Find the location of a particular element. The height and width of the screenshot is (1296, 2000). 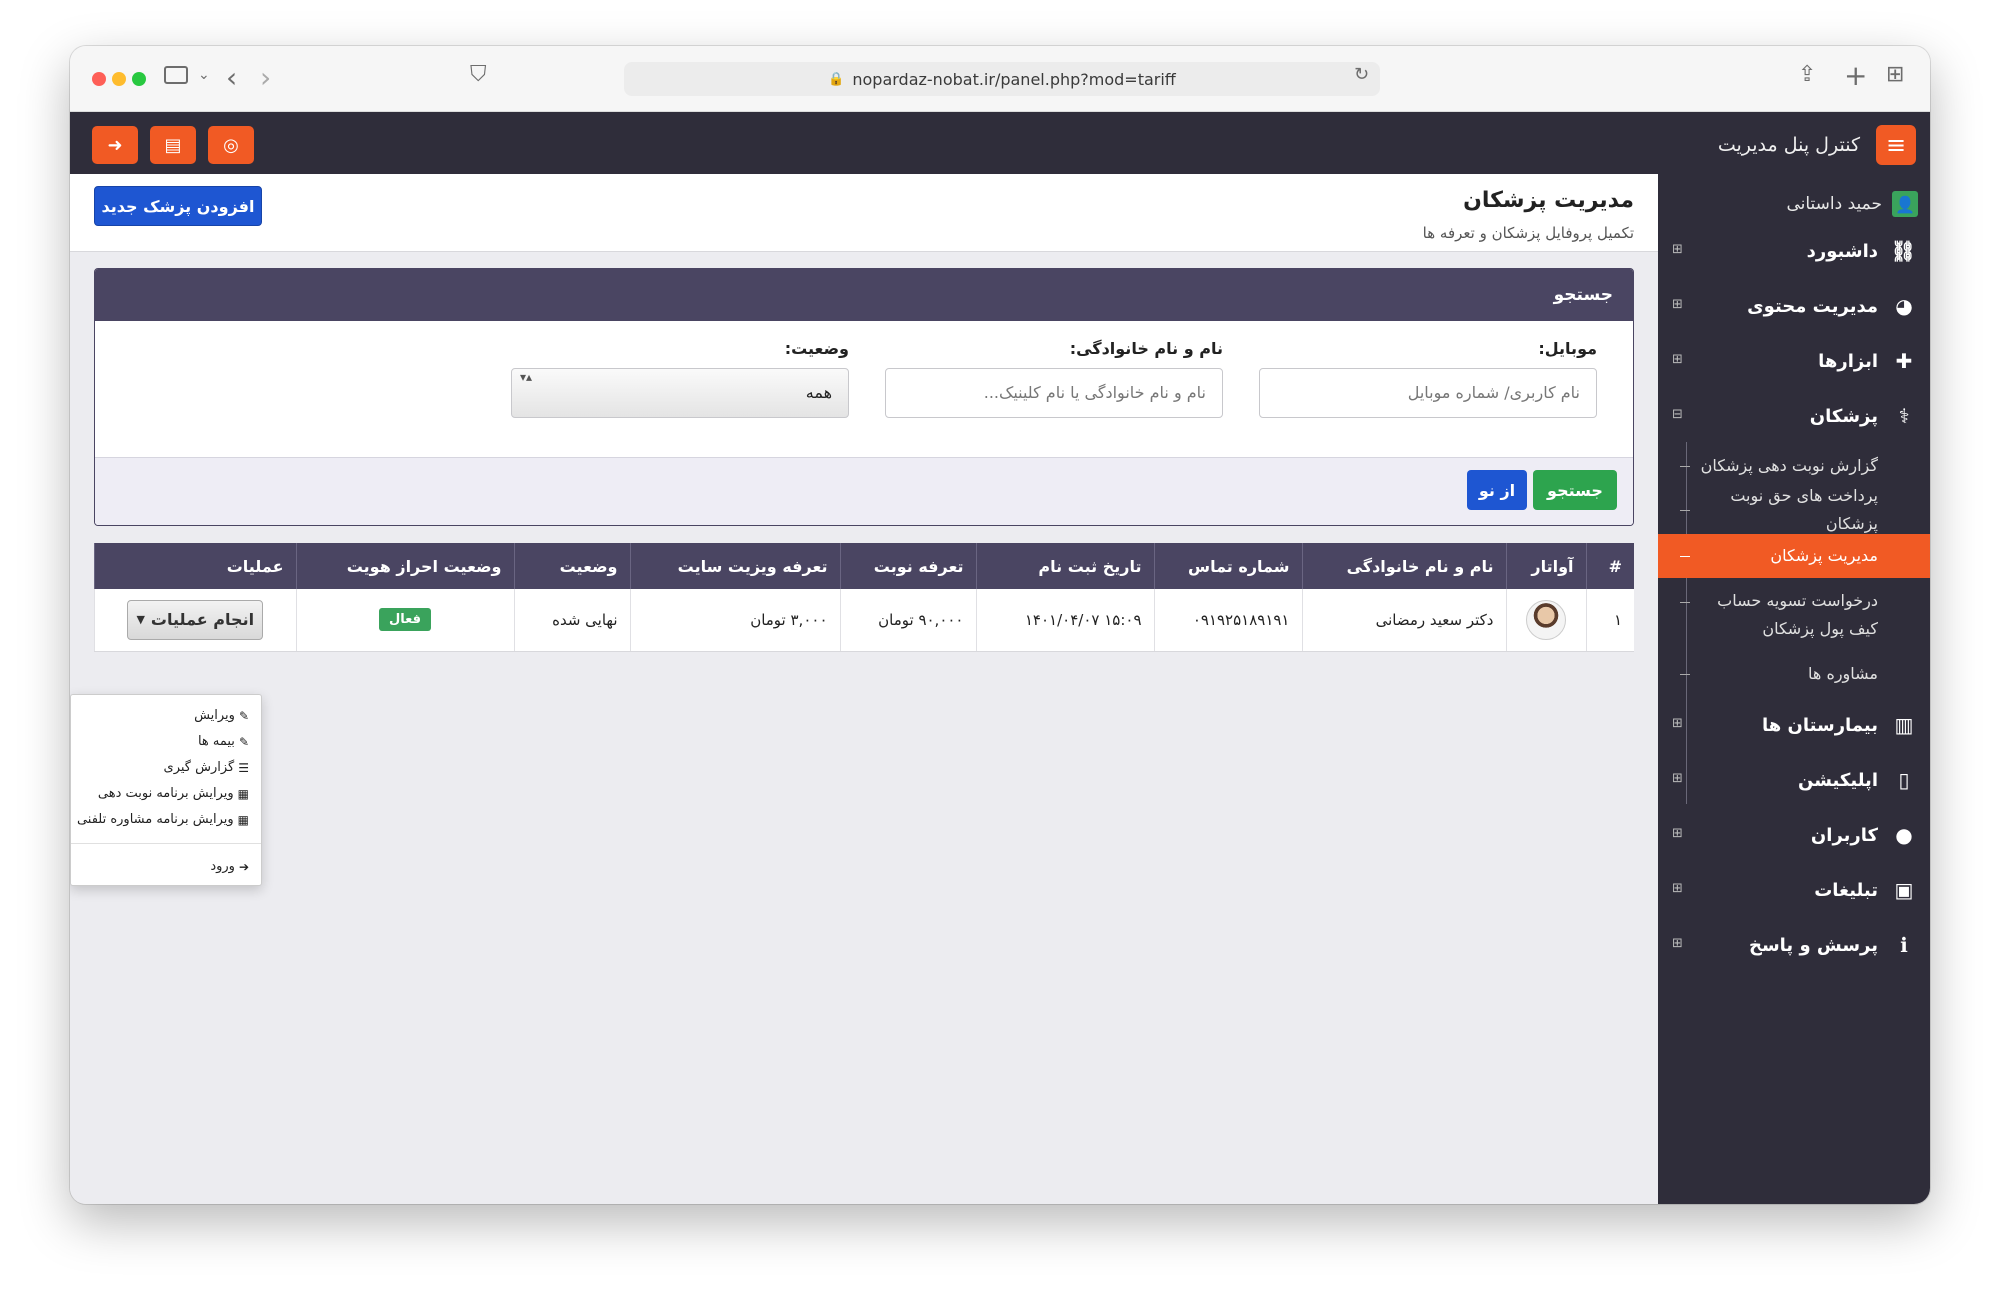

lock-icon: 🔒 is located at coordinates (836, 79).